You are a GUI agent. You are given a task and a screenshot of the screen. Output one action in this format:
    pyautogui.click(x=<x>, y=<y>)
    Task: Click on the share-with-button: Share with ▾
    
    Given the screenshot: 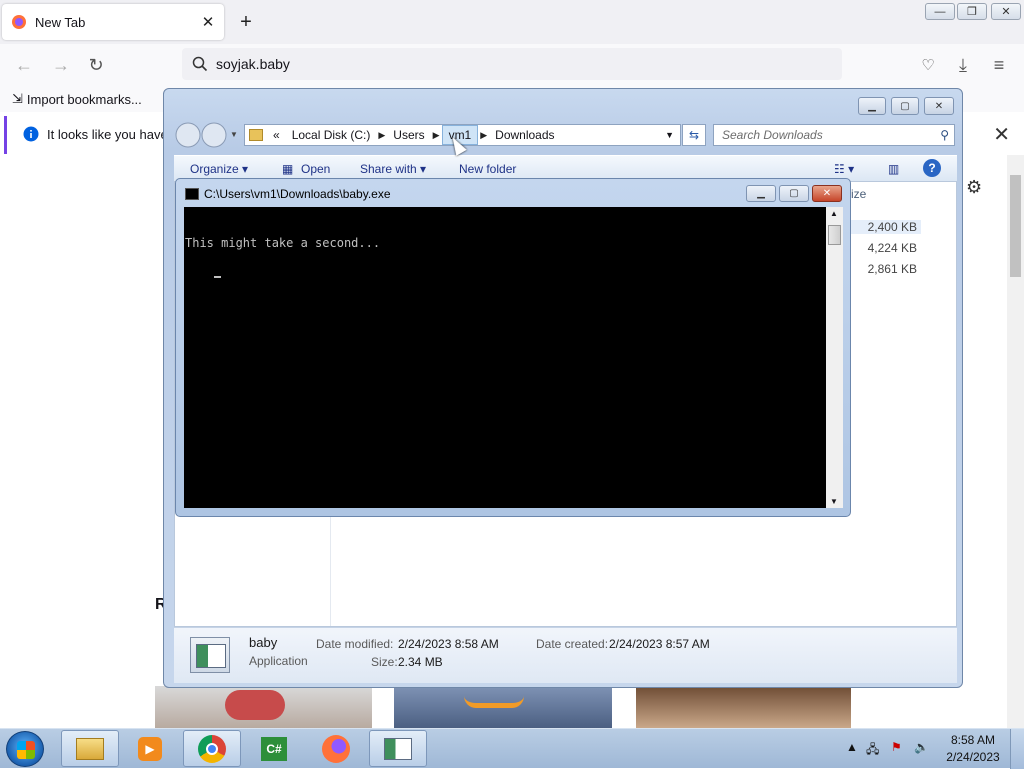 What is the action you would take?
    pyautogui.click(x=393, y=169)
    